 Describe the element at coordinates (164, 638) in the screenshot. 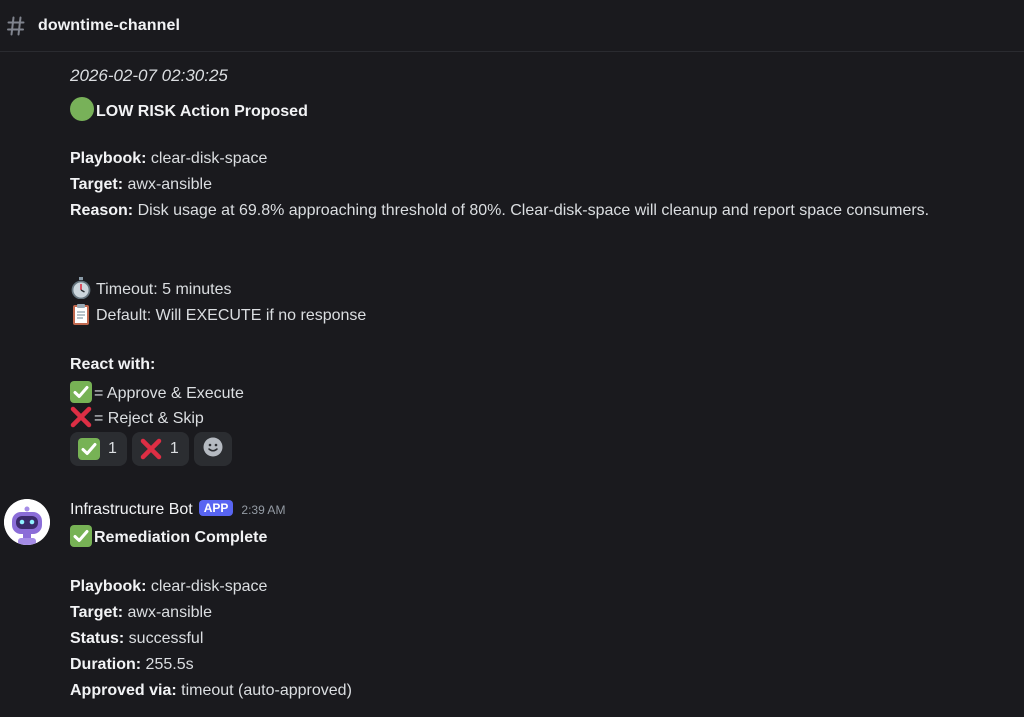

I see `status-value: successful` at that location.